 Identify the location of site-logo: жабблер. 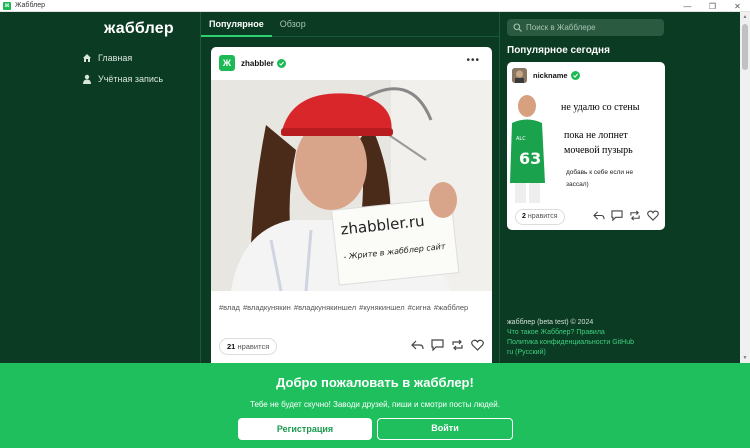
(139, 29).